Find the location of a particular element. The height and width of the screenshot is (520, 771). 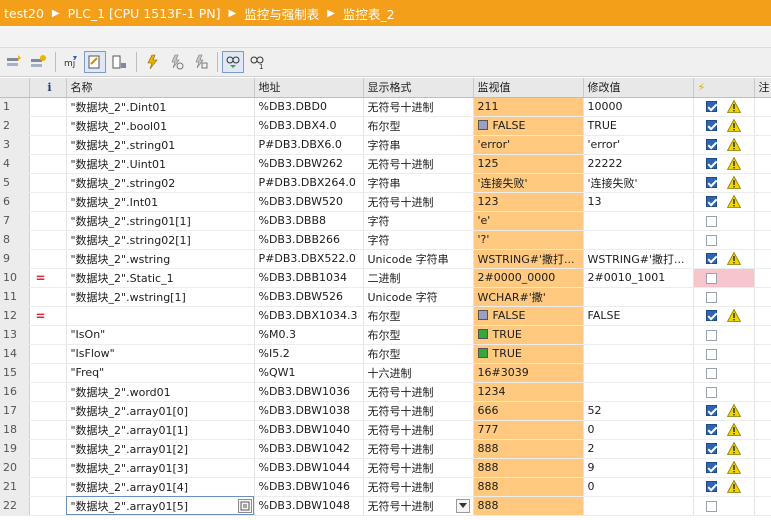

name-cell: "数据块_2".Uint01 is located at coordinates (160, 164).